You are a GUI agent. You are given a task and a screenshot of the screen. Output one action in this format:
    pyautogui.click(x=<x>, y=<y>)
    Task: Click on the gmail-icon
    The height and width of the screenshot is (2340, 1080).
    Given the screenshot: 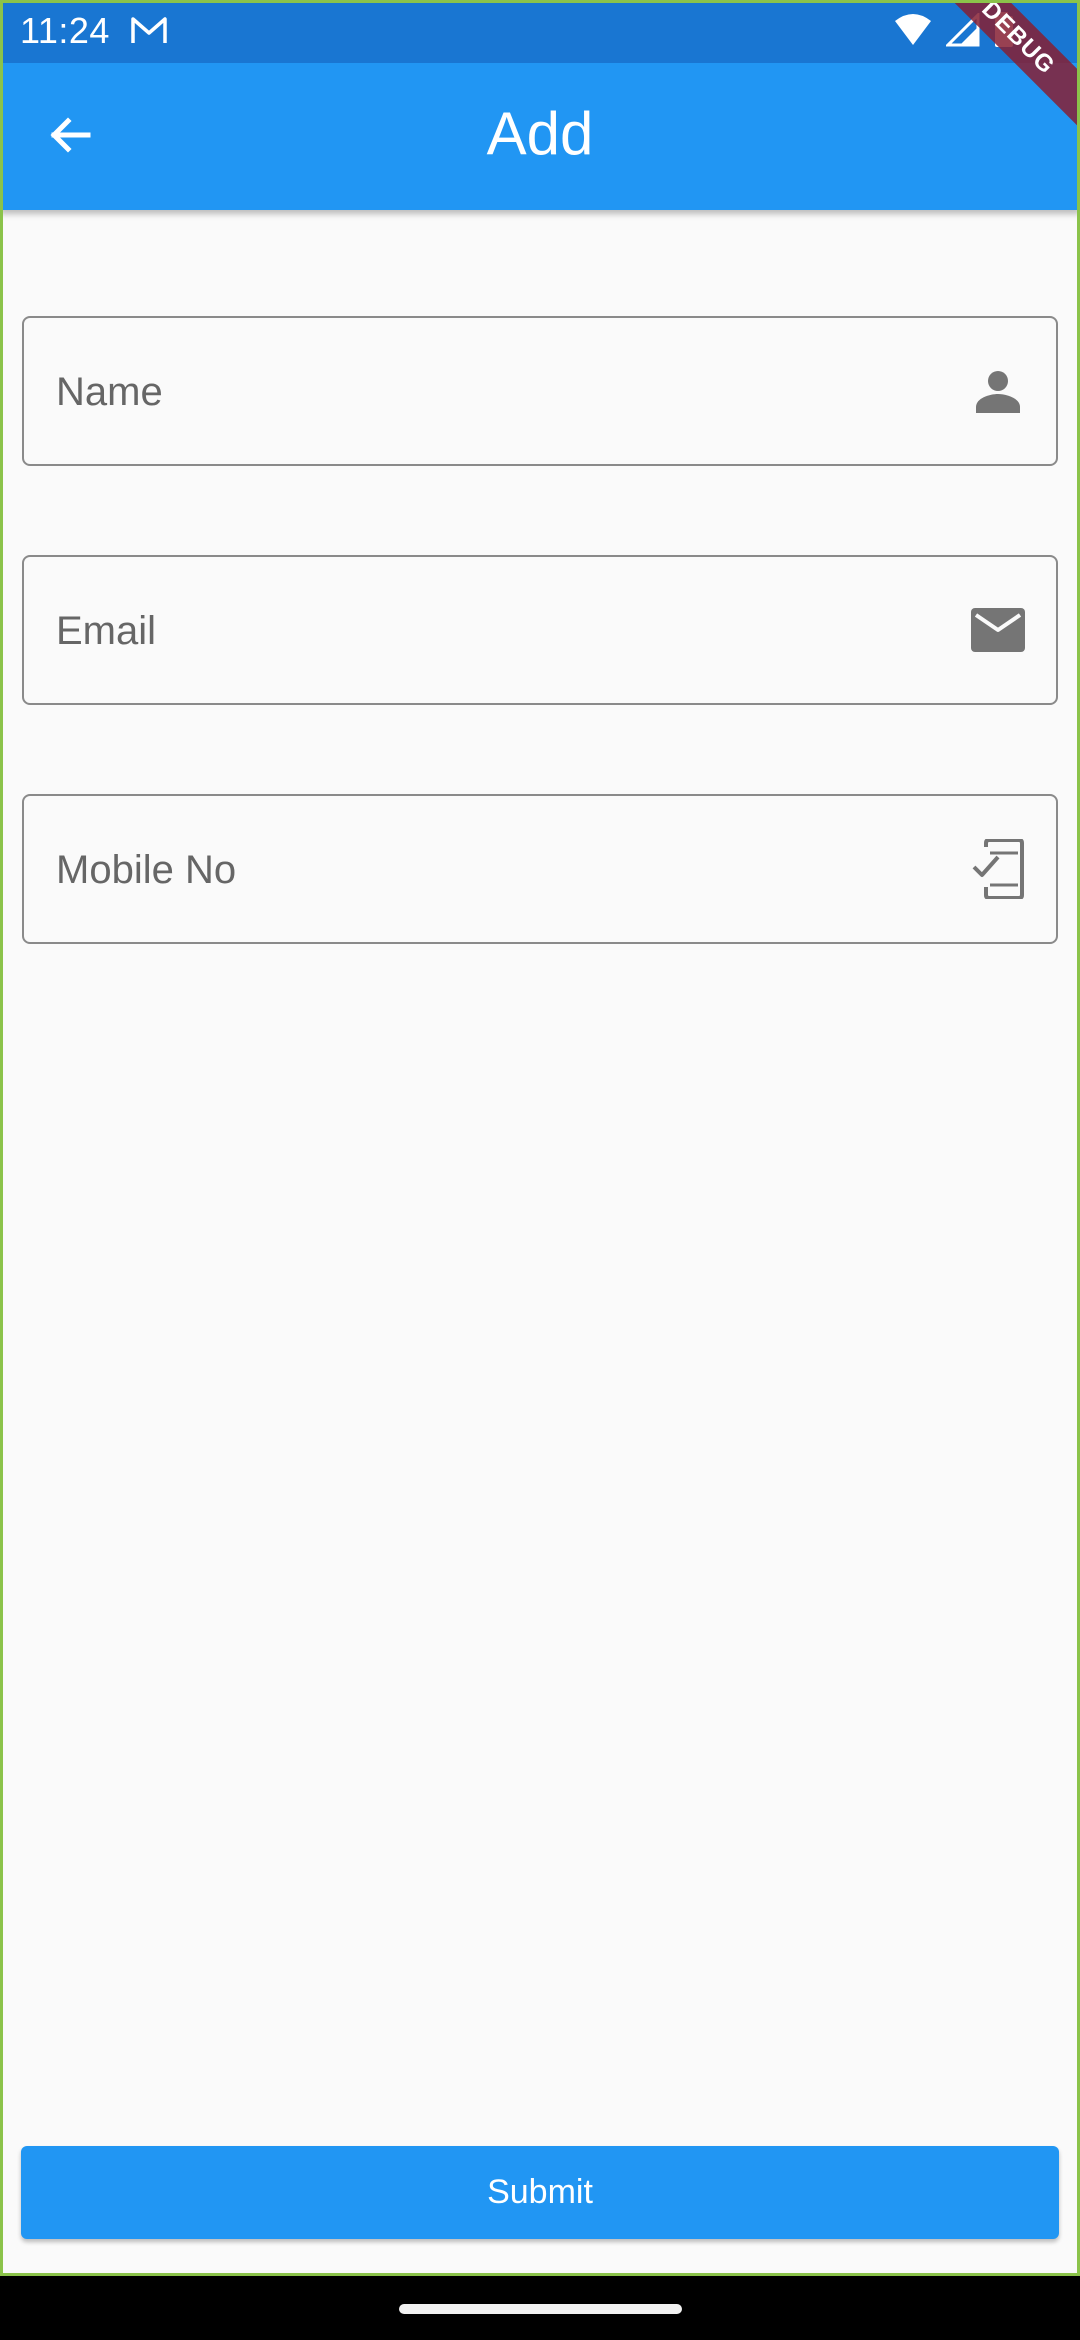 What is the action you would take?
    pyautogui.click(x=149, y=30)
    